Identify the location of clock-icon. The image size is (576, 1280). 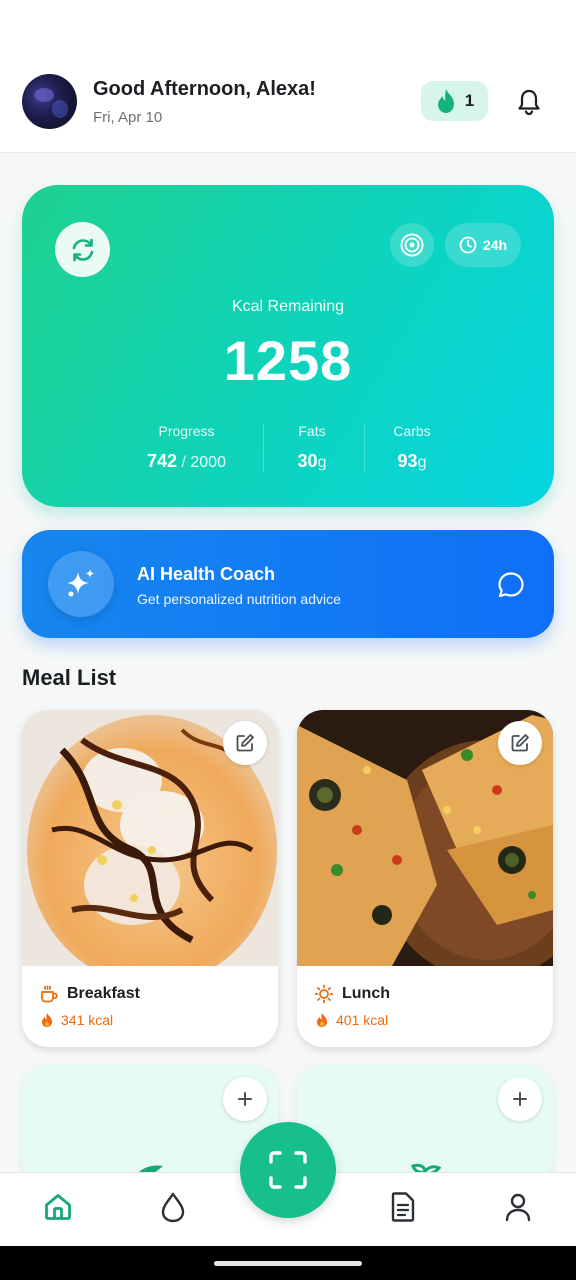
(468, 245).